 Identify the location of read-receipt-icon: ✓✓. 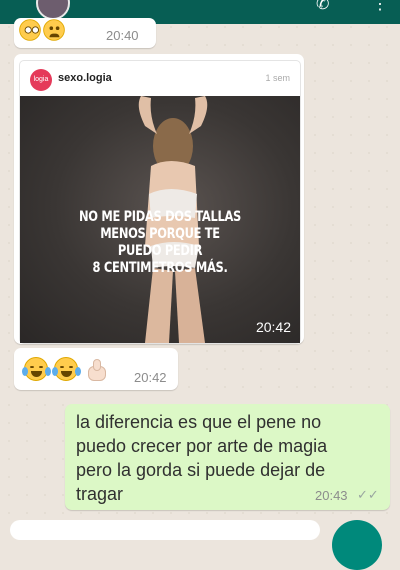
(368, 494).